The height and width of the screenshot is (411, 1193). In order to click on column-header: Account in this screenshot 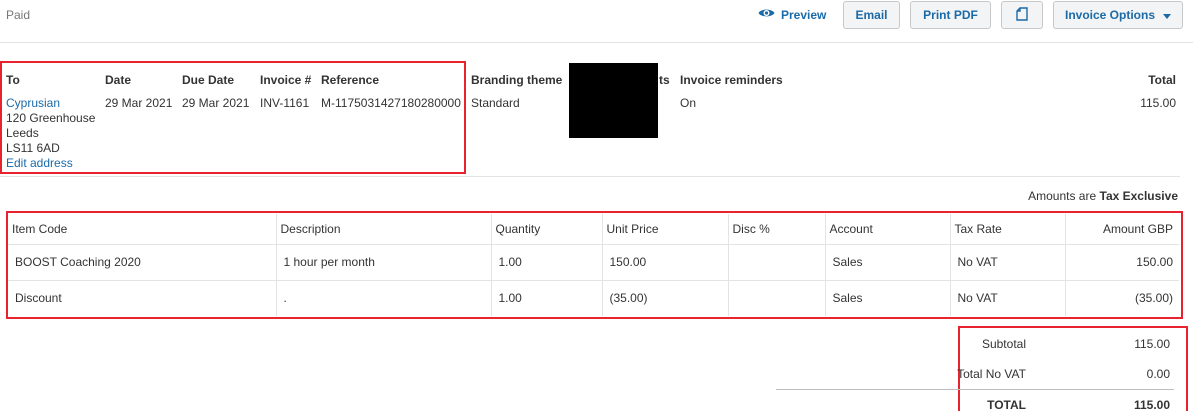, I will do `click(888, 229)`.